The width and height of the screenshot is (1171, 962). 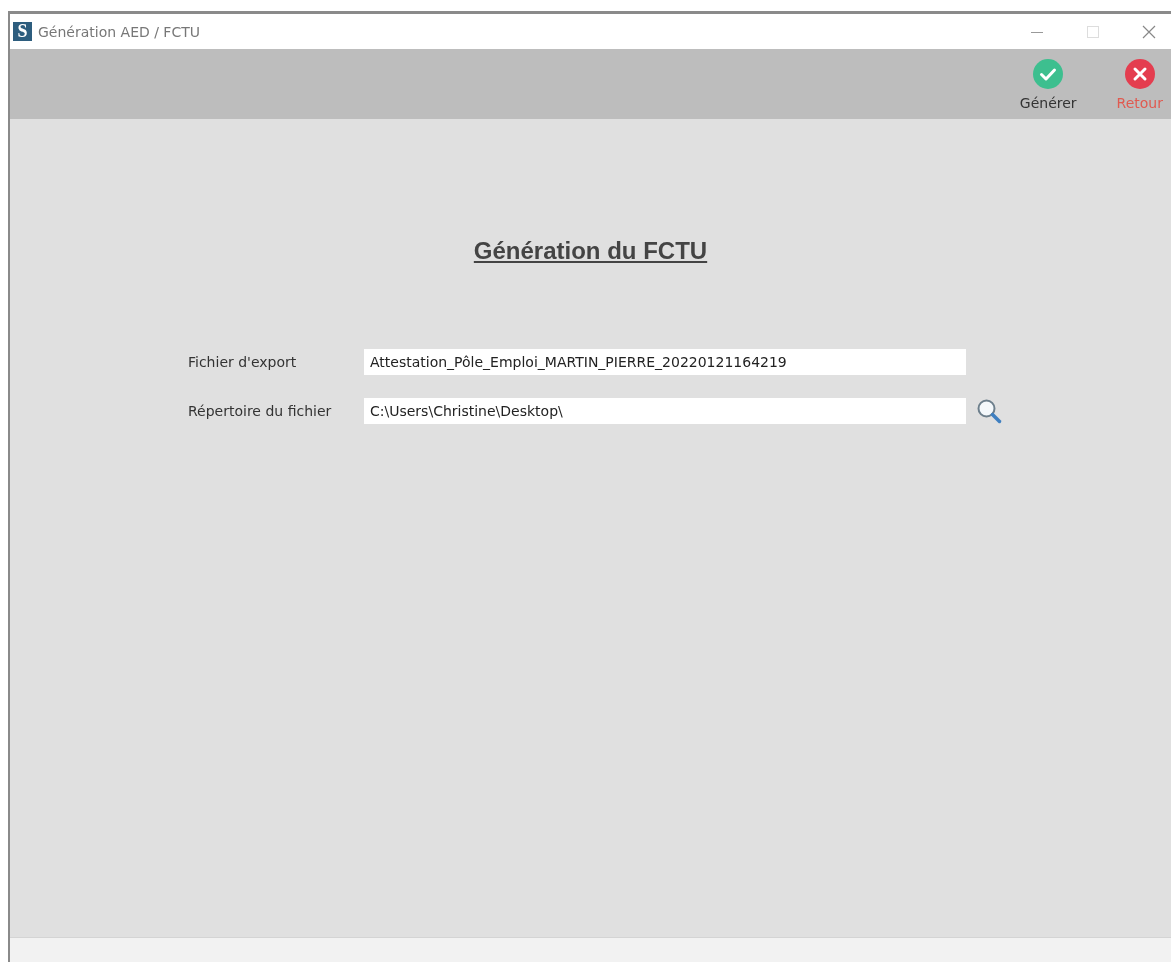 I want to click on search-icon, so click(x=989, y=411).